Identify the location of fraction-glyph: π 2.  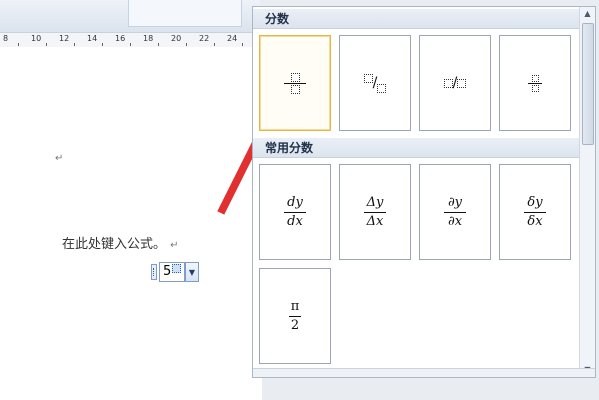
(295, 316).